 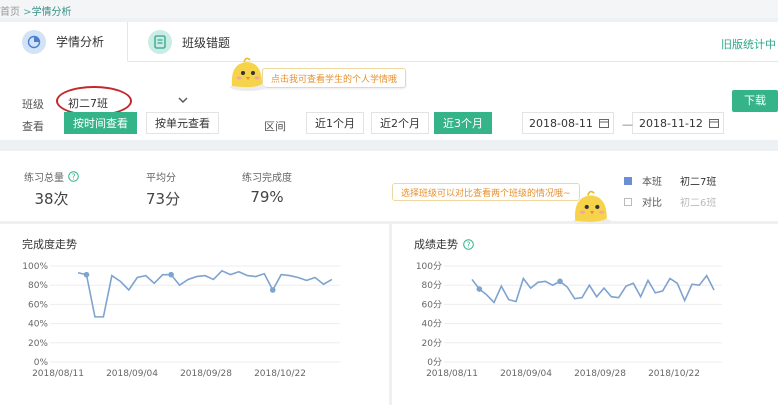 I want to click on range-label: 区间, so click(x=275, y=126).